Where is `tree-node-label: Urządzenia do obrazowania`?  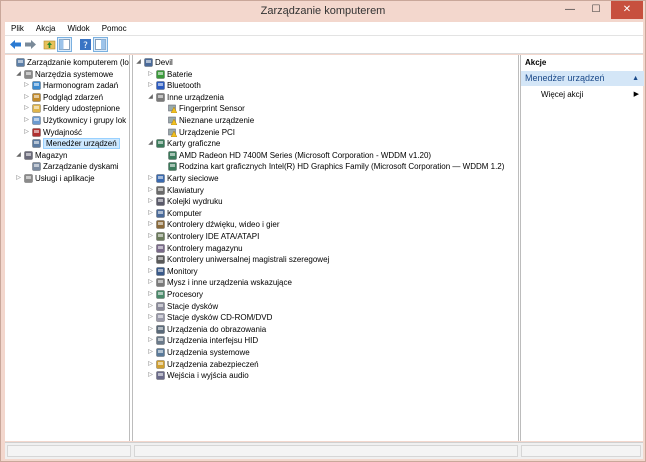
tree-node-label: Urządzenia do obrazowania is located at coordinates (217, 329).